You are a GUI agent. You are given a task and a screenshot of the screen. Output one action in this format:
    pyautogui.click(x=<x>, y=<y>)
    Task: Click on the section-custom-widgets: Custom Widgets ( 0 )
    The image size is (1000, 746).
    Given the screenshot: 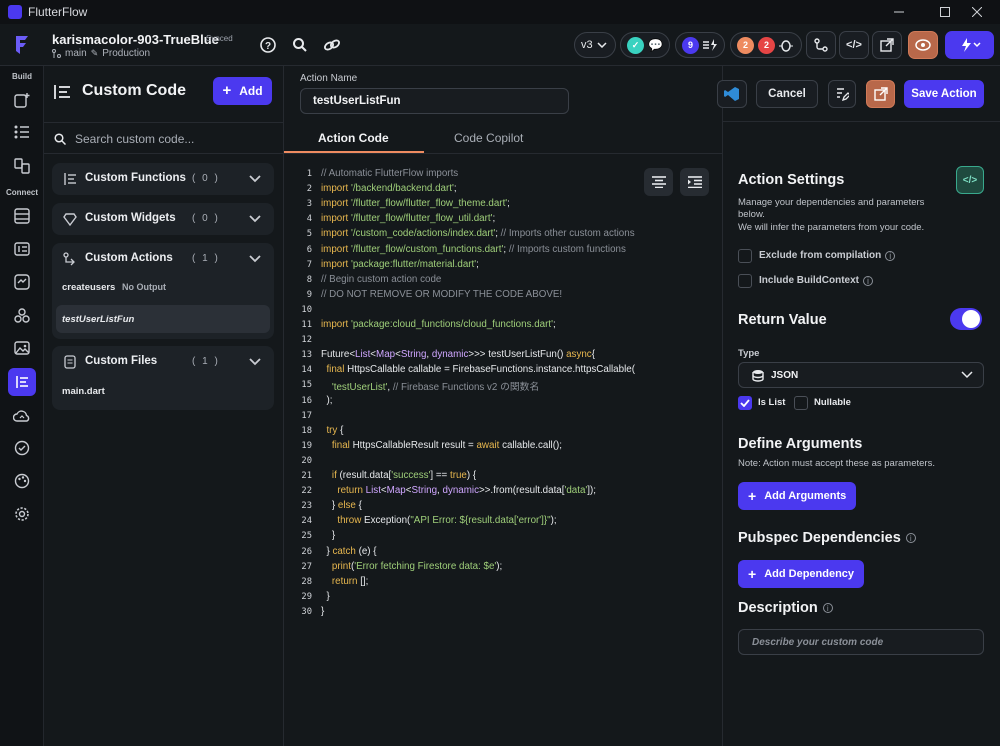 What is the action you would take?
    pyautogui.click(x=163, y=219)
    